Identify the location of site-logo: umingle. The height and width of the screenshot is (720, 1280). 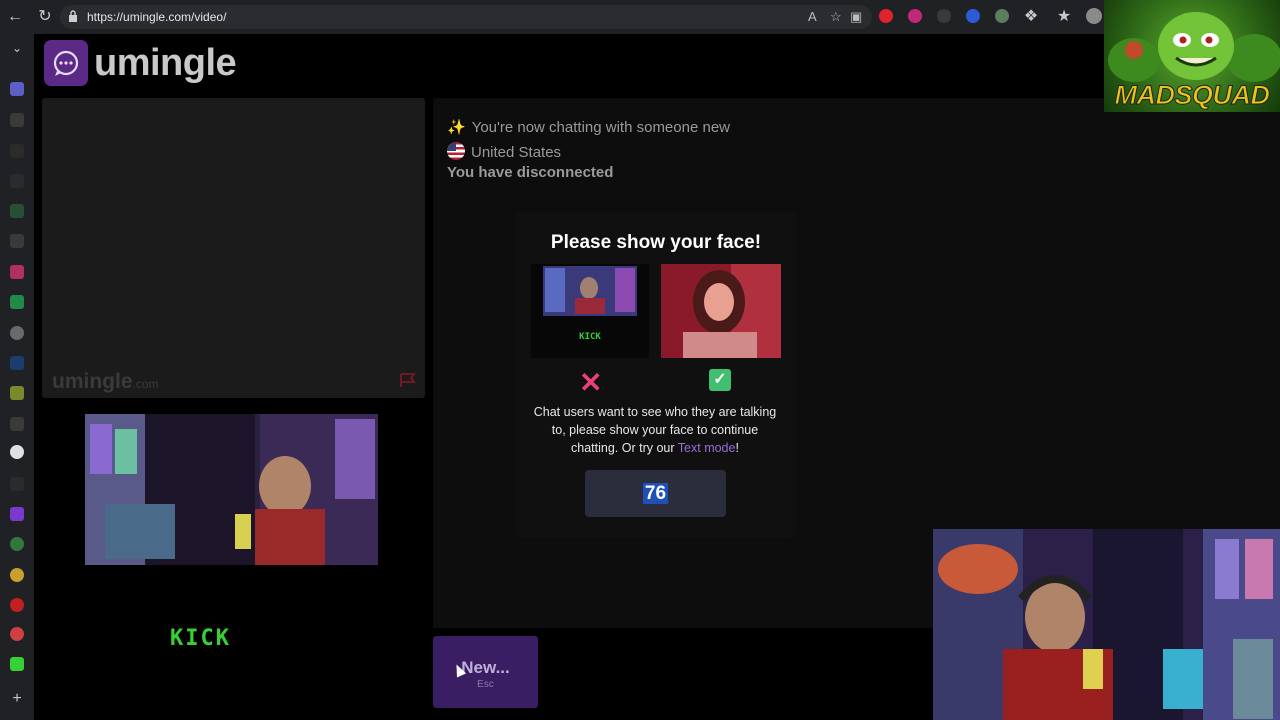
(165, 63).